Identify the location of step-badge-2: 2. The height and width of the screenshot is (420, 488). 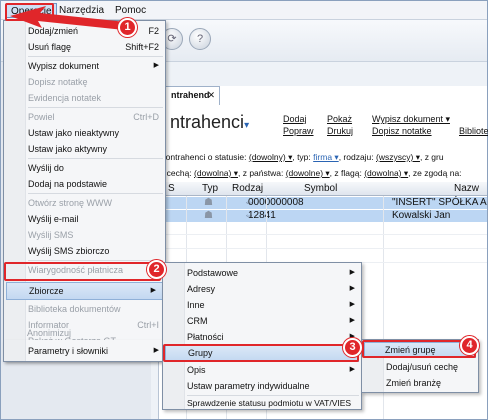
(156, 269).